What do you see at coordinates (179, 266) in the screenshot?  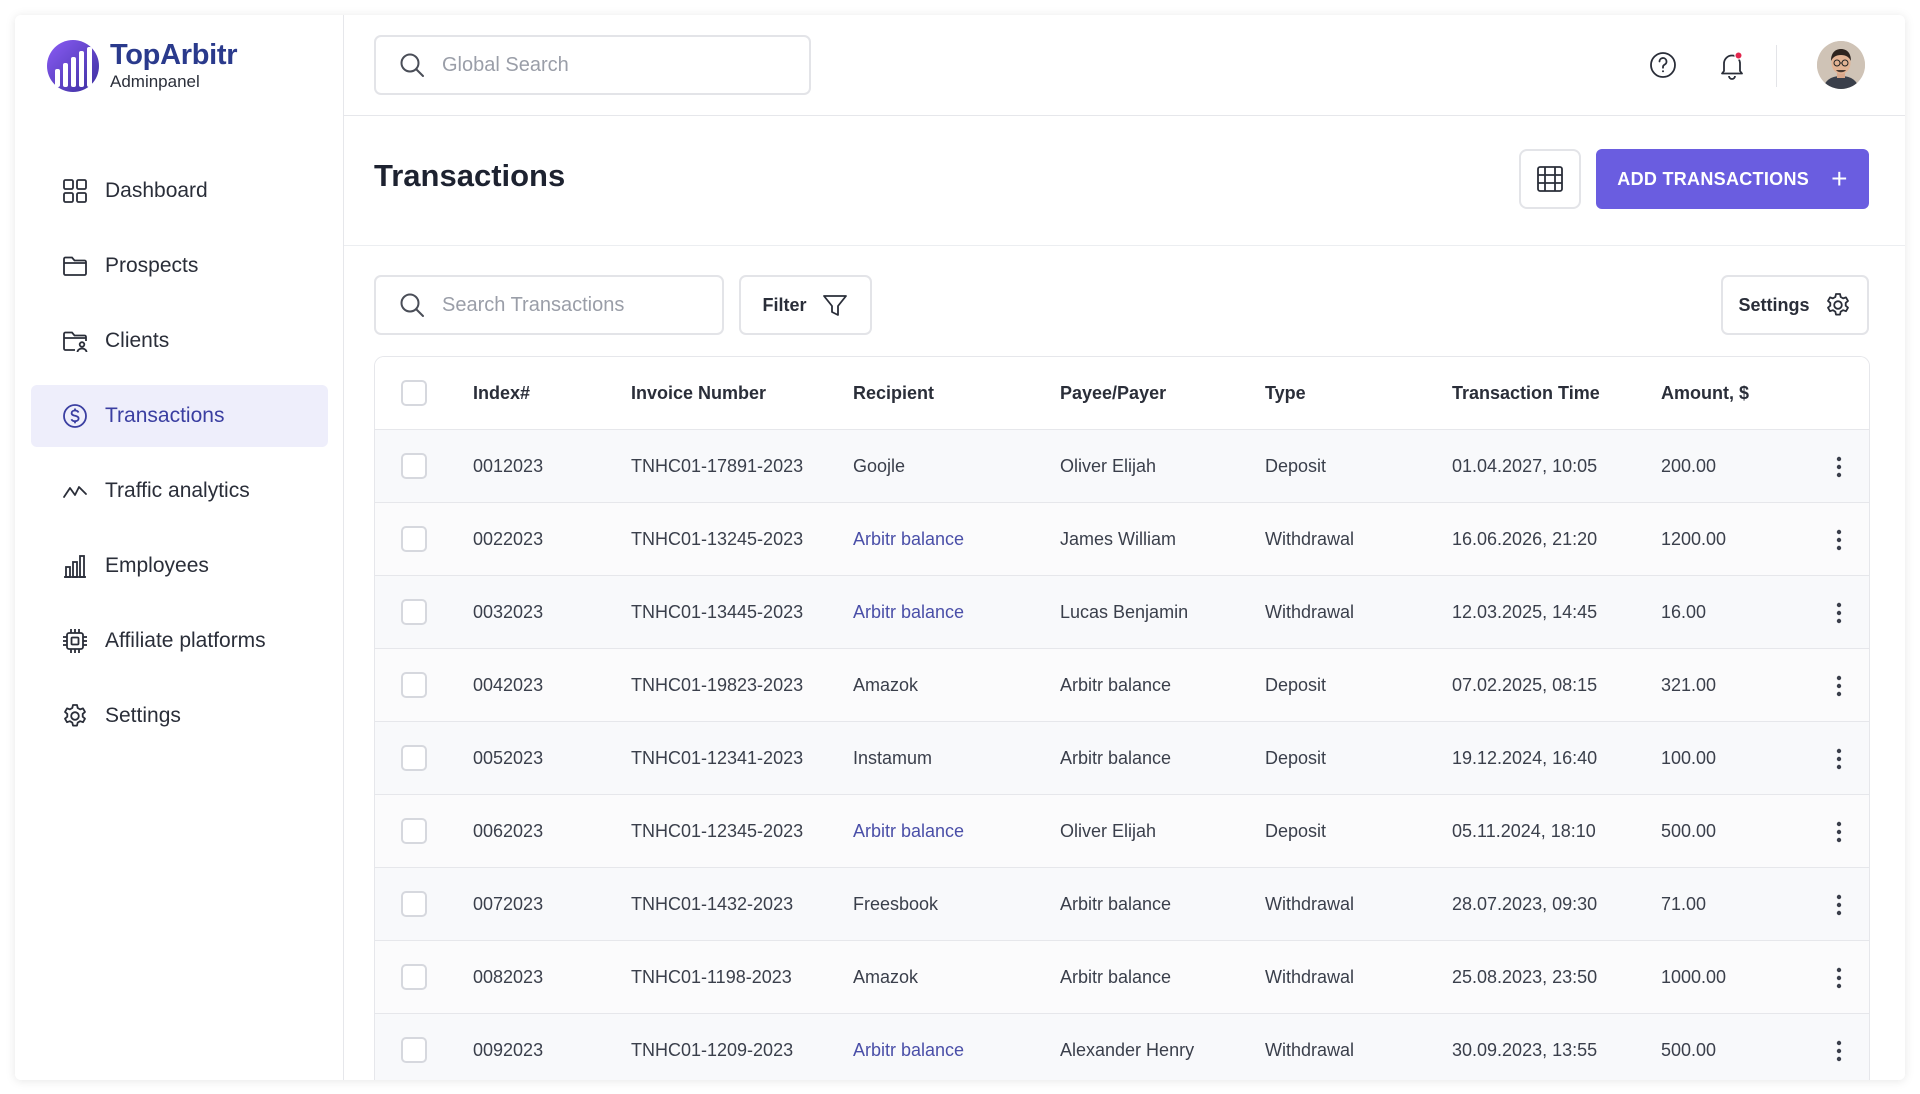 I see `sidebar-item-prospects: Prospects` at bounding box center [179, 266].